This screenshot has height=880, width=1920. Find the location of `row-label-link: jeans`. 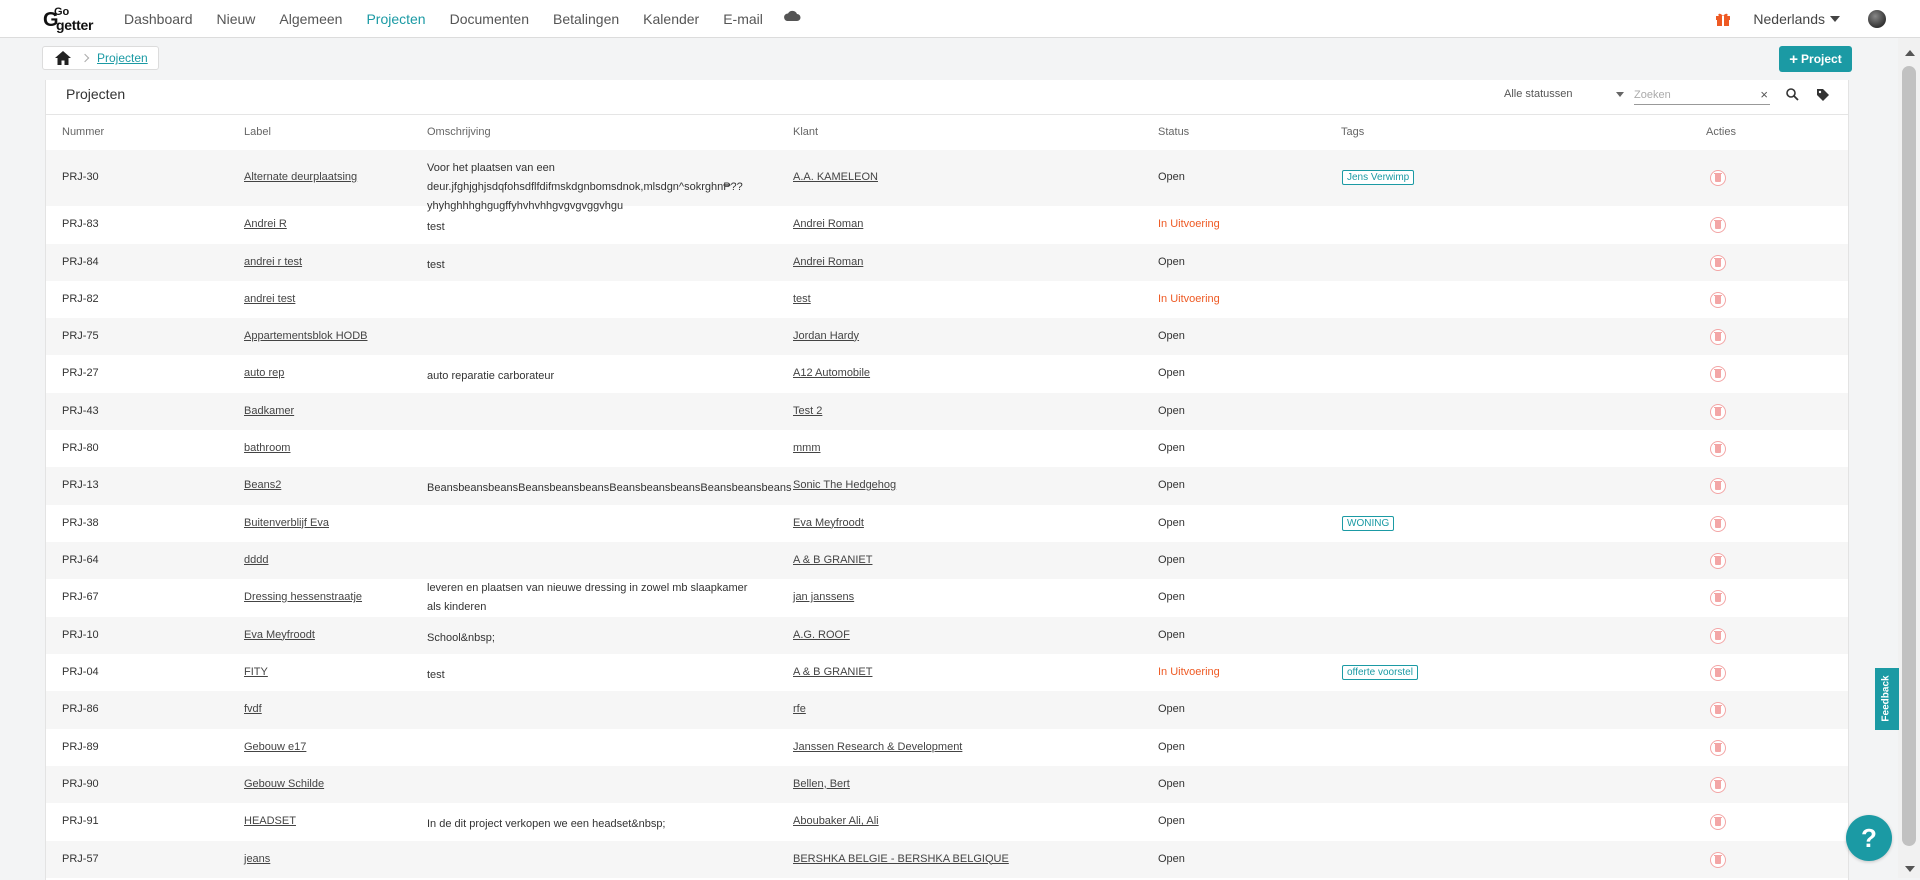

row-label-link: jeans is located at coordinates (257, 859).